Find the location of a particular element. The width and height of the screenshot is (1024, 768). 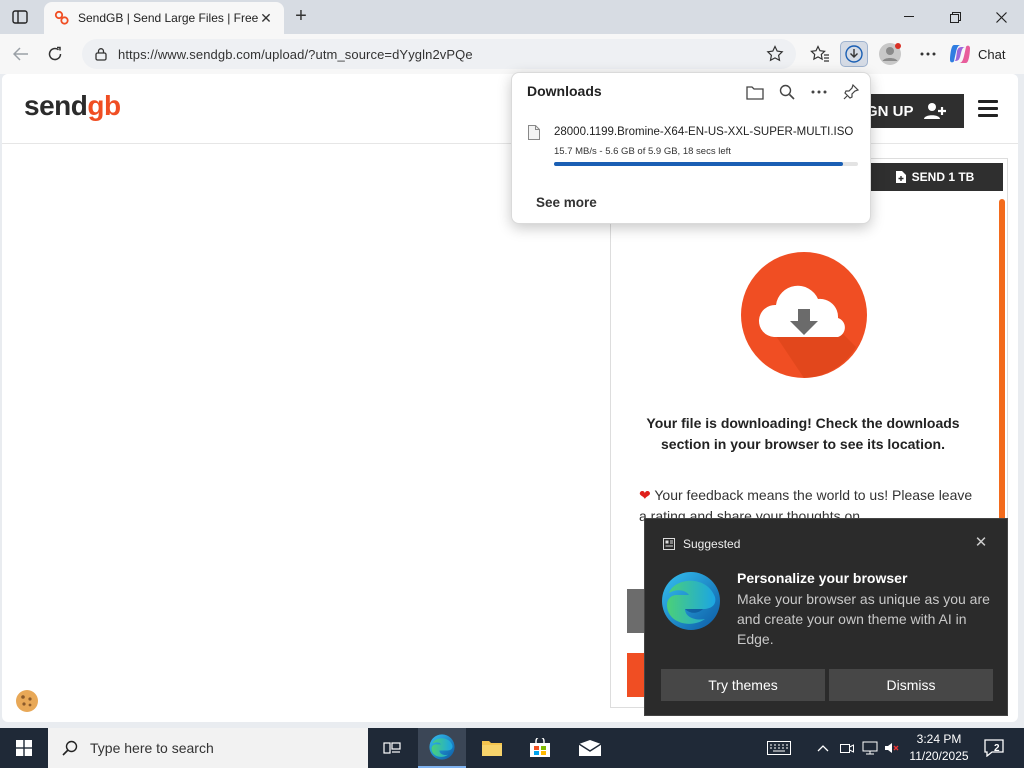

keyboard-tray-icon is located at coordinates (779, 748).